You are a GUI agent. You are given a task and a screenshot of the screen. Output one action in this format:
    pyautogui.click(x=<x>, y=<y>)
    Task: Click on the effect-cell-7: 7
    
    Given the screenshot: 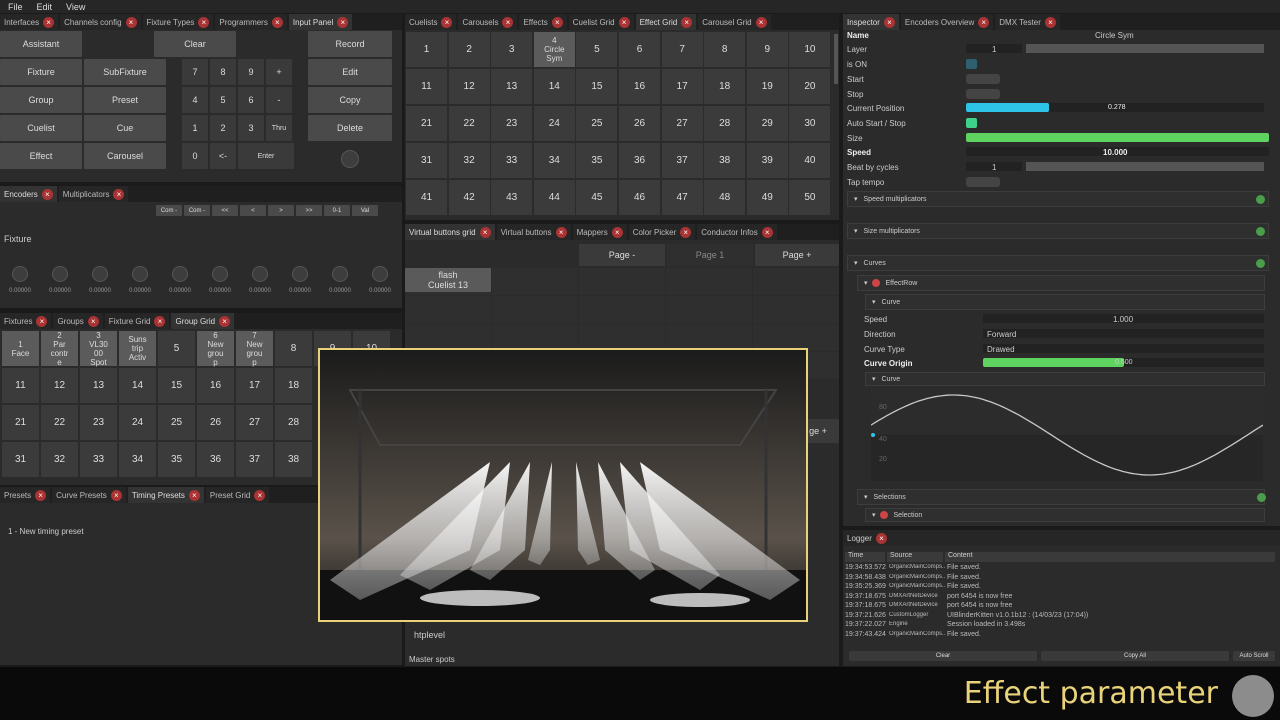 What is the action you would take?
    pyautogui.click(x=682, y=49)
    